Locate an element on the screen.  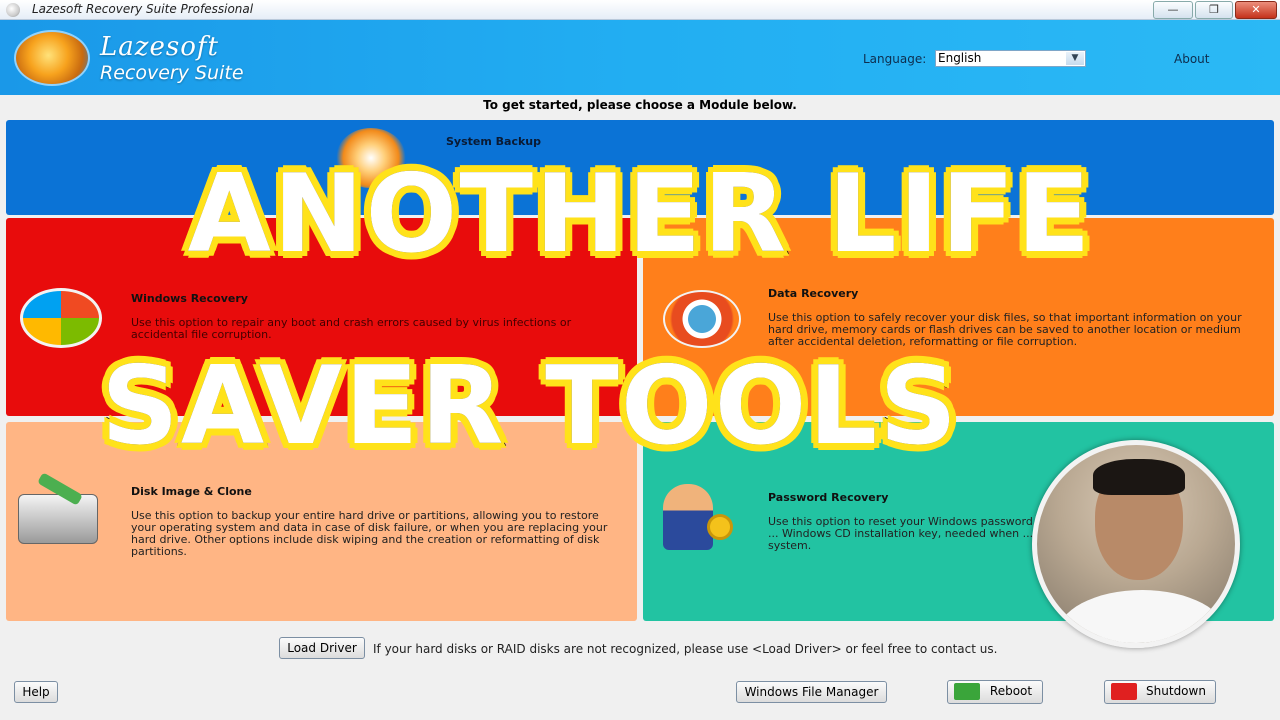
about-link: About is located at coordinates (1191, 59).